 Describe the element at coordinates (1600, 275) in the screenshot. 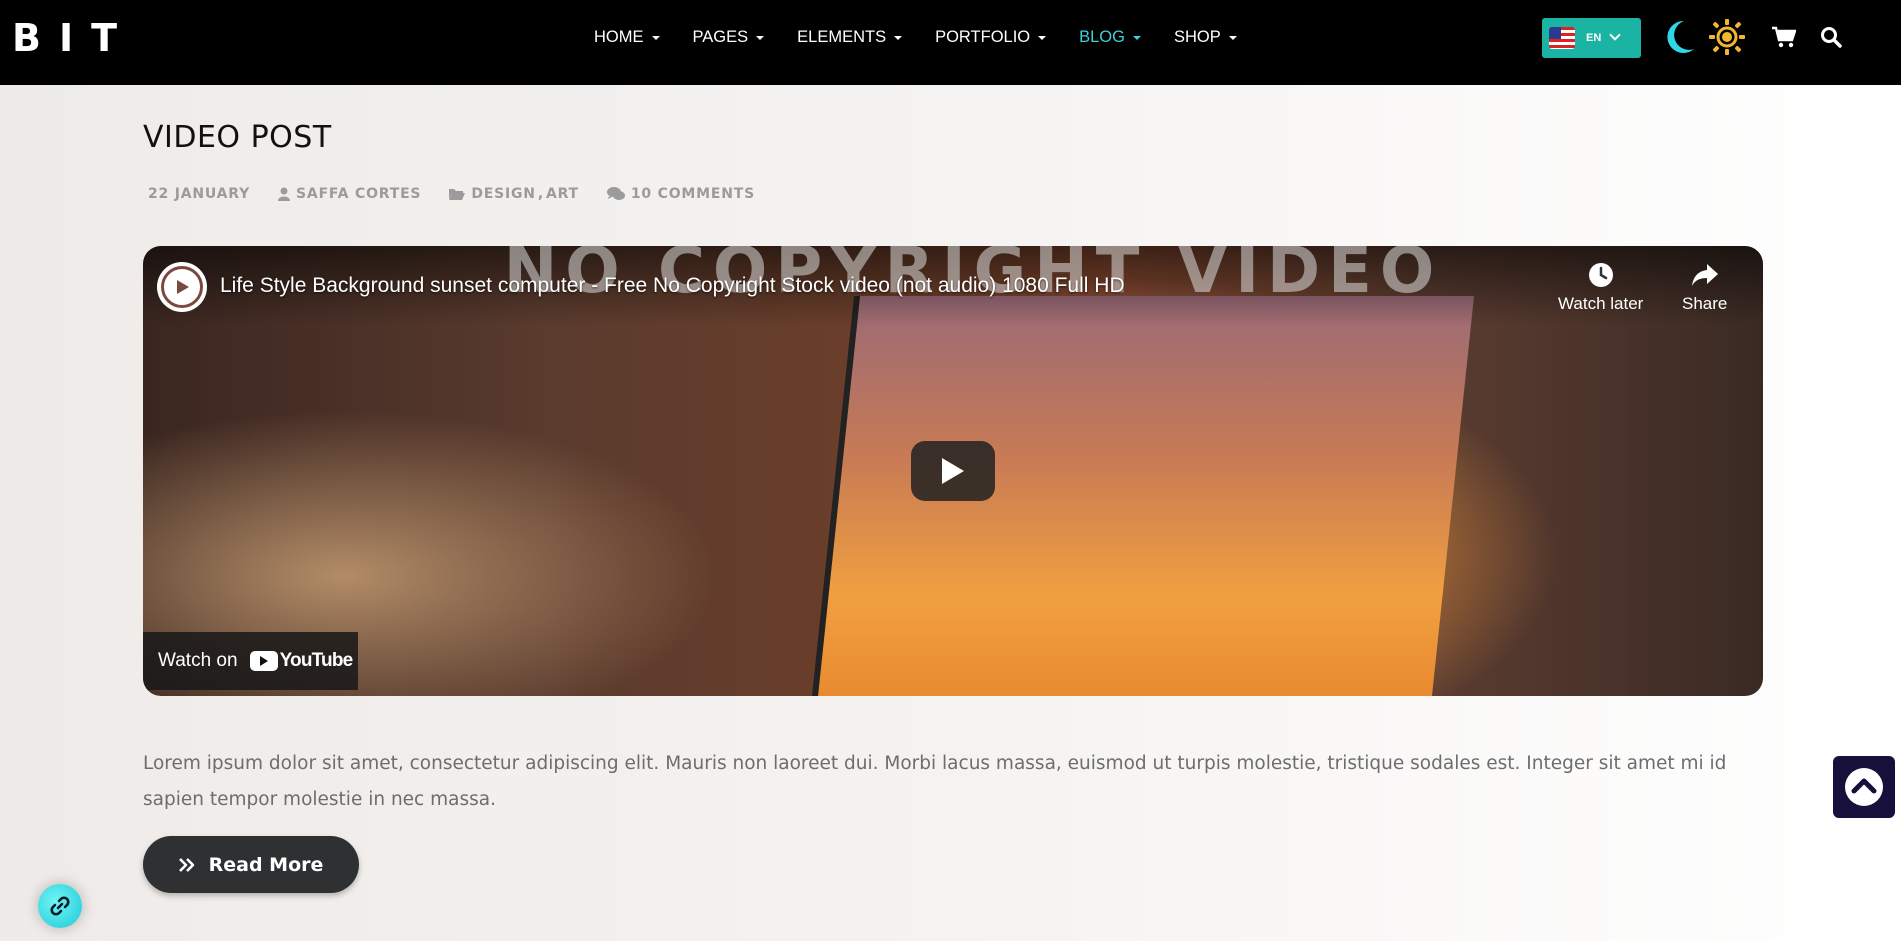

I see `clock-icon` at that location.